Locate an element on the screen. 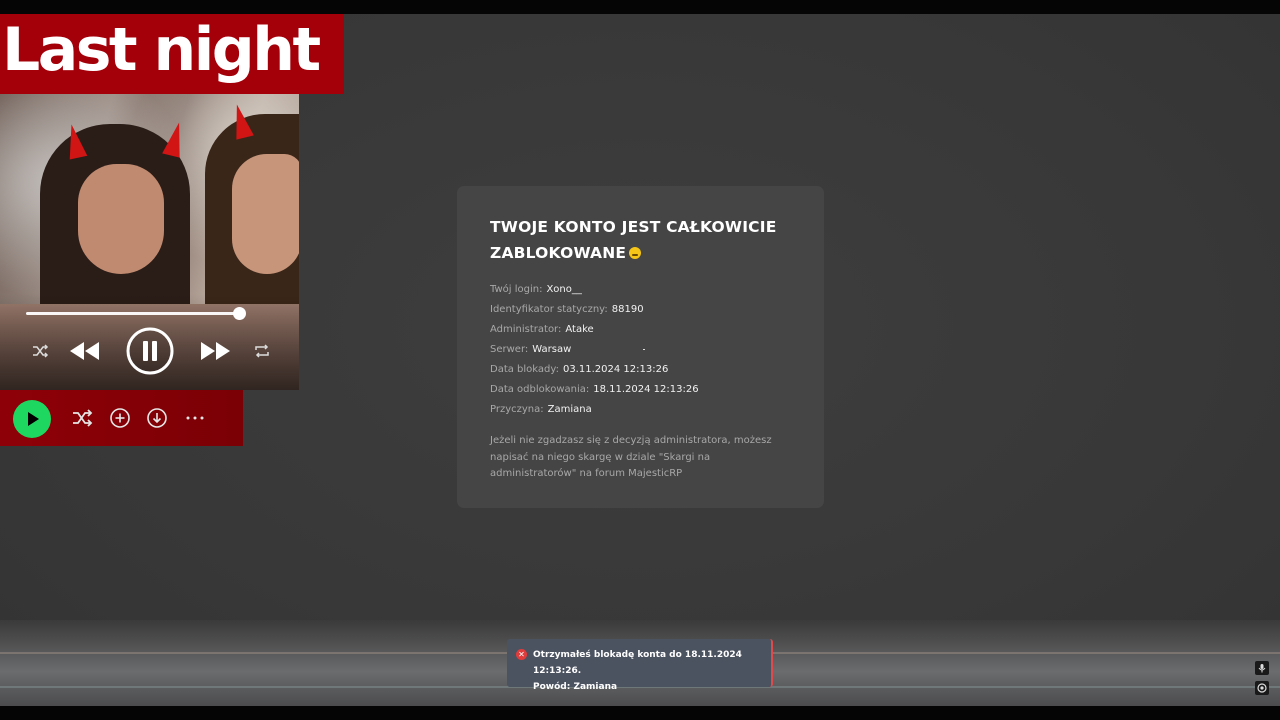 This screenshot has width=1280, height=720. sad-face-emoji-icon is located at coordinates (635, 253).